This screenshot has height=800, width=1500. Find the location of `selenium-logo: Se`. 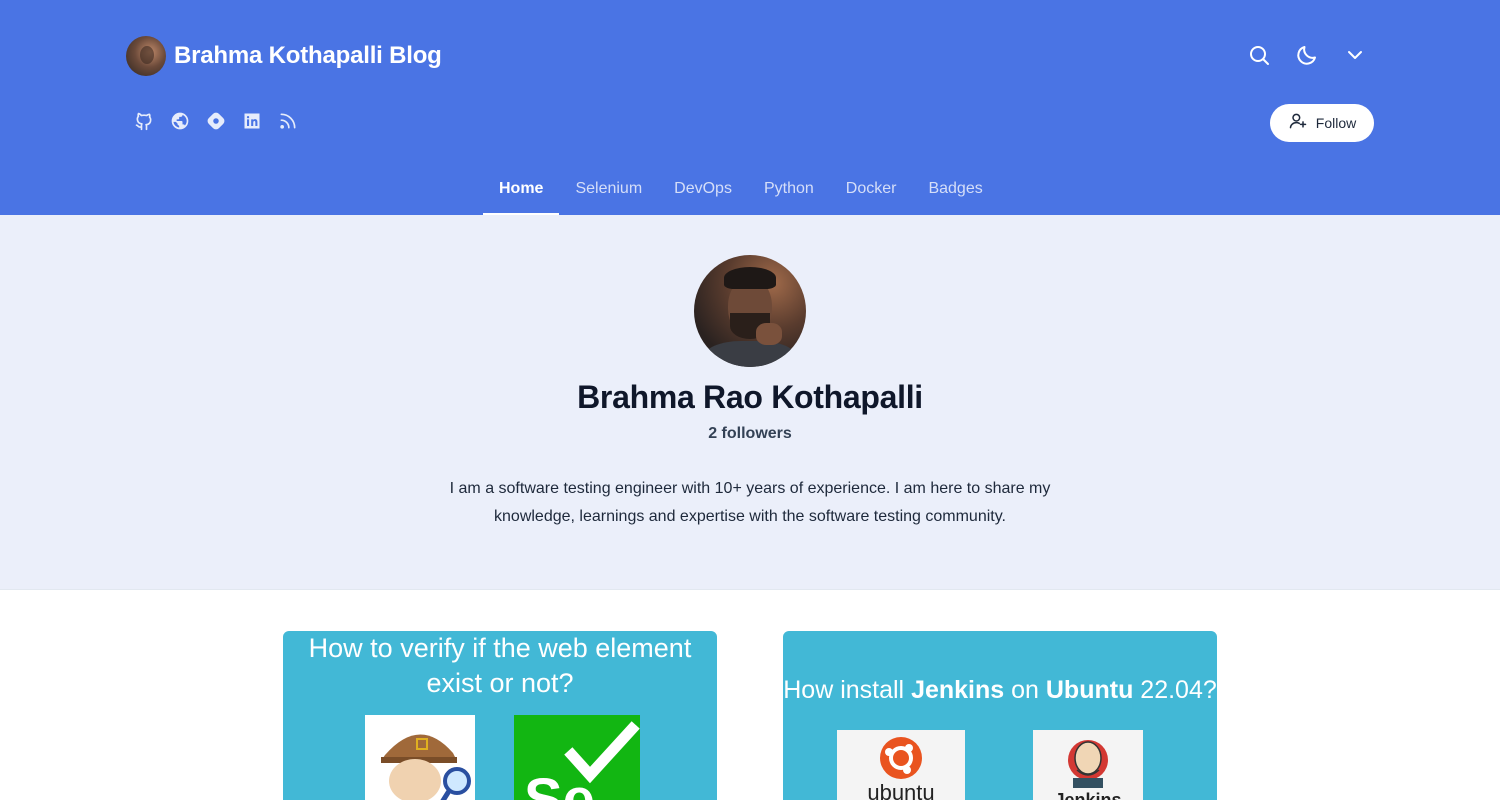

selenium-logo: Se is located at coordinates (577, 757).